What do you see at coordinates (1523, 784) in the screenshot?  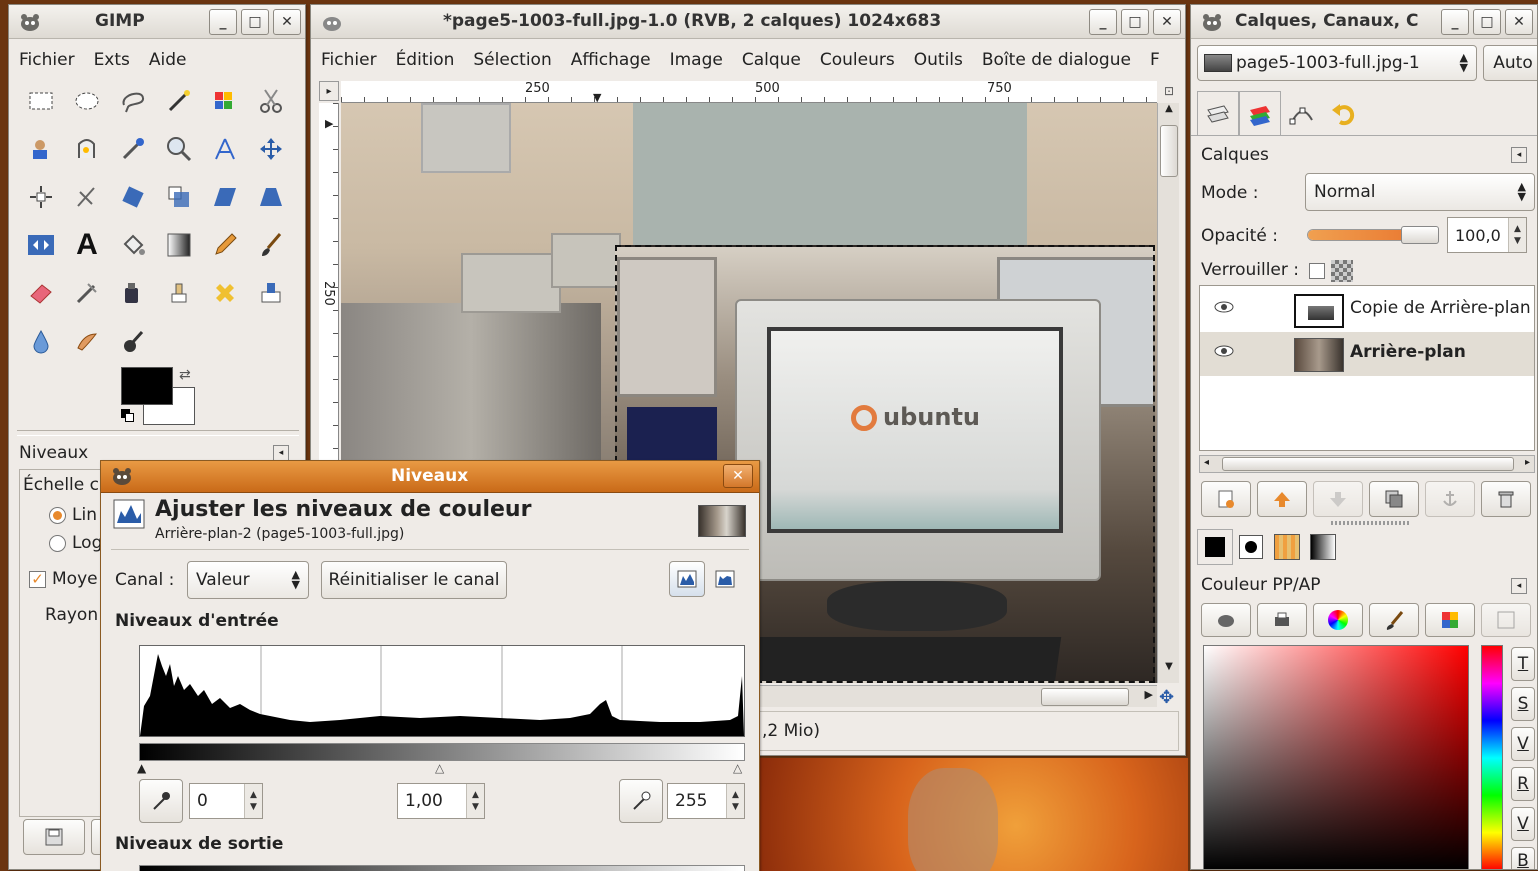 I see `channel-button-R: R` at bounding box center [1523, 784].